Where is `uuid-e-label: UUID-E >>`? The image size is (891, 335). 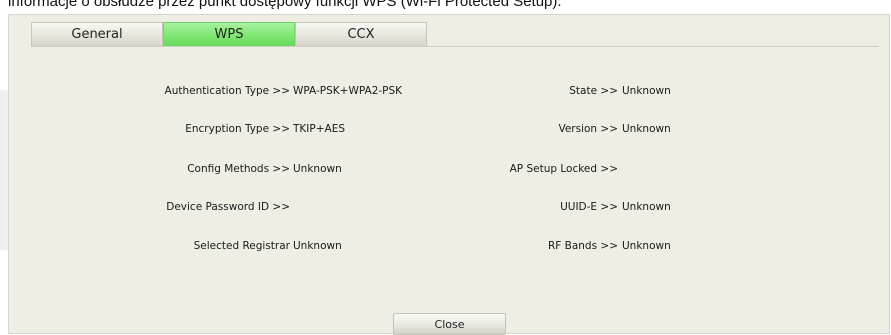
uuid-e-label: UUID-E >> is located at coordinates (589, 207).